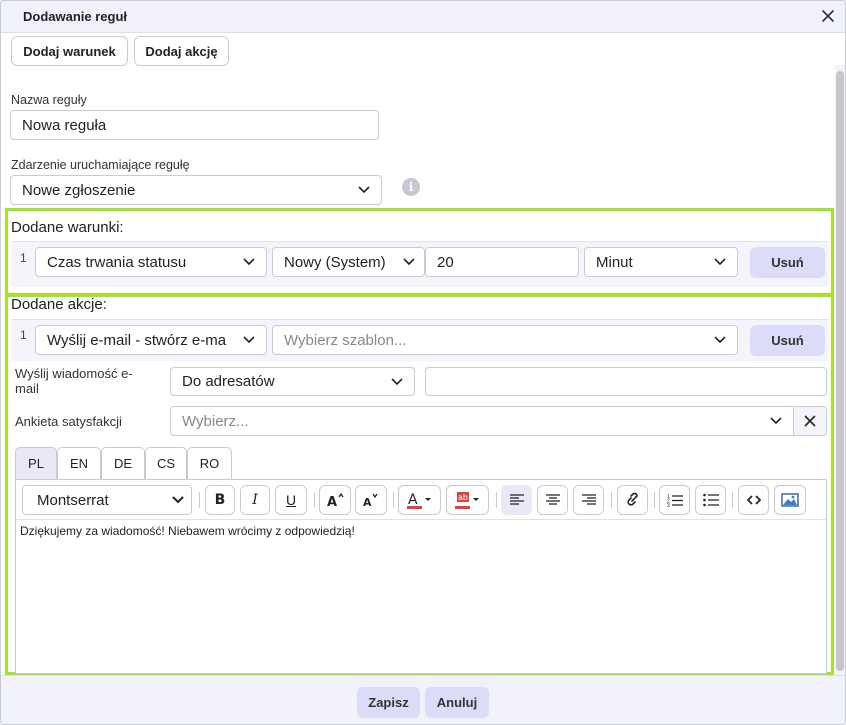  I want to click on svg-text: ab, so click(463, 497).